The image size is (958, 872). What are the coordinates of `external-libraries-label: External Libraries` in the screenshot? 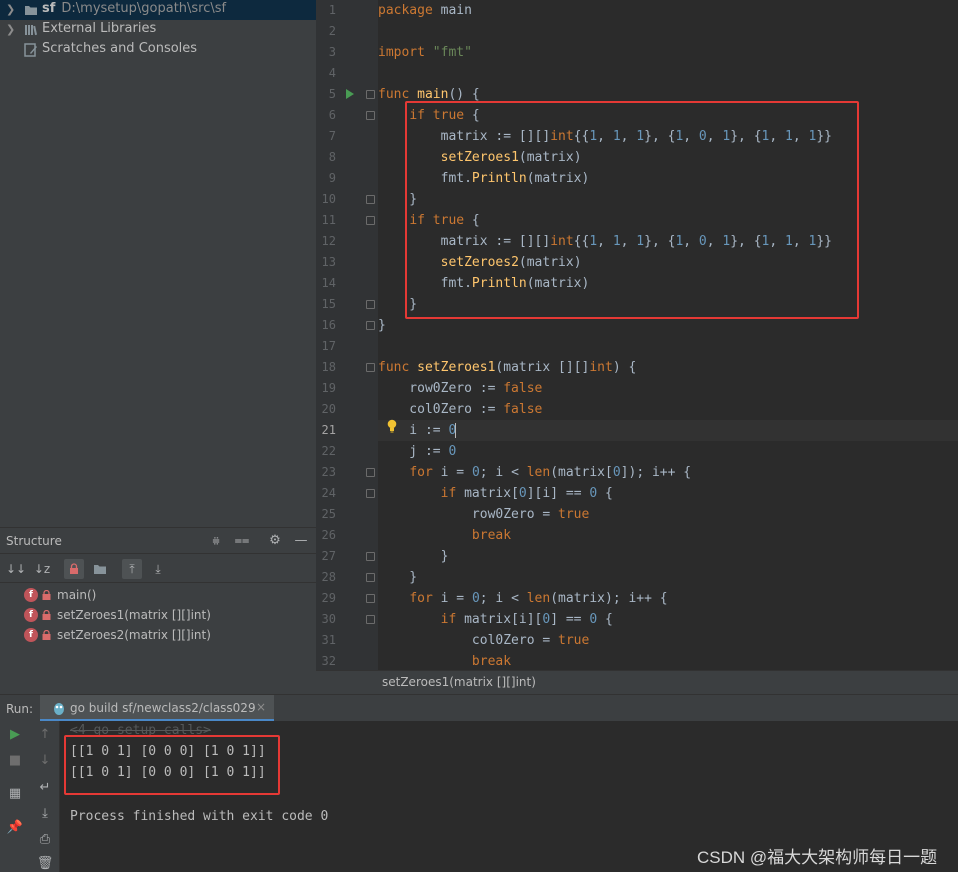 It's located at (99, 28).